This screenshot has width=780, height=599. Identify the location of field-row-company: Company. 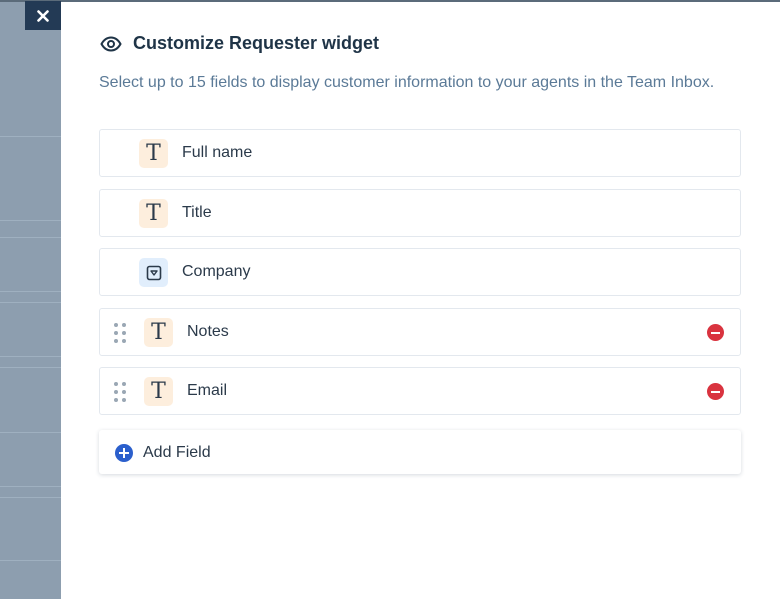
(420, 272).